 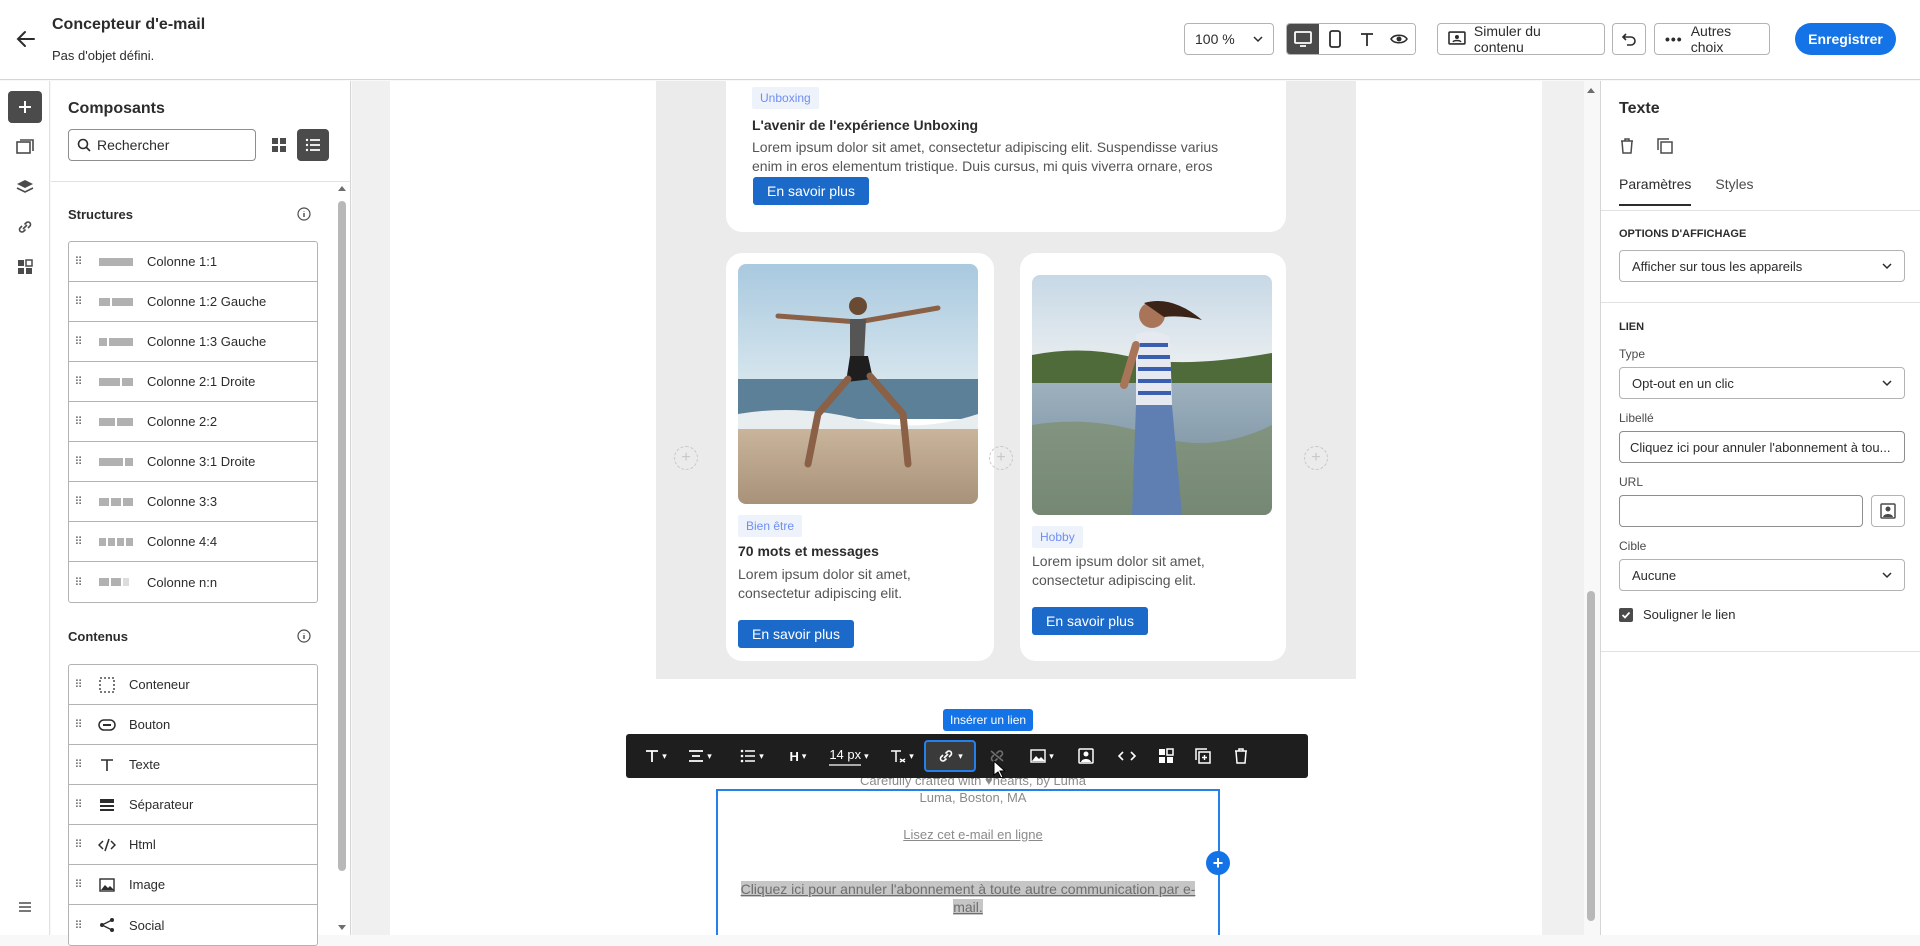 What do you see at coordinates (1399, 39) in the screenshot?
I see `preview-button` at bounding box center [1399, 39].